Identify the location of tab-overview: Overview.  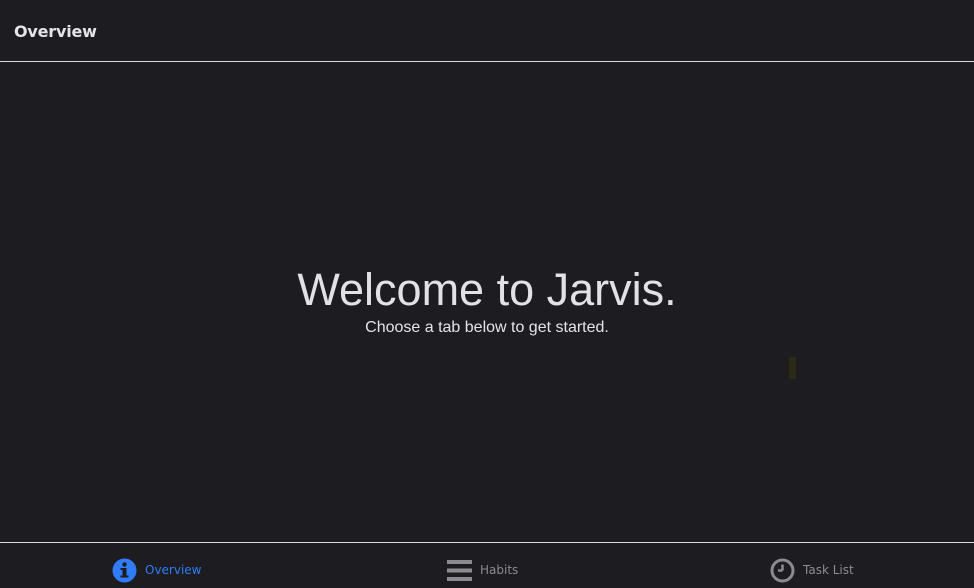
(157, 570).